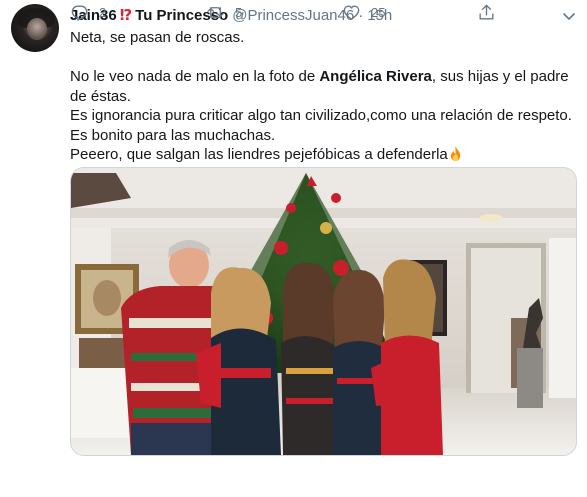  I want to click on share-icon, so click(486, 12).